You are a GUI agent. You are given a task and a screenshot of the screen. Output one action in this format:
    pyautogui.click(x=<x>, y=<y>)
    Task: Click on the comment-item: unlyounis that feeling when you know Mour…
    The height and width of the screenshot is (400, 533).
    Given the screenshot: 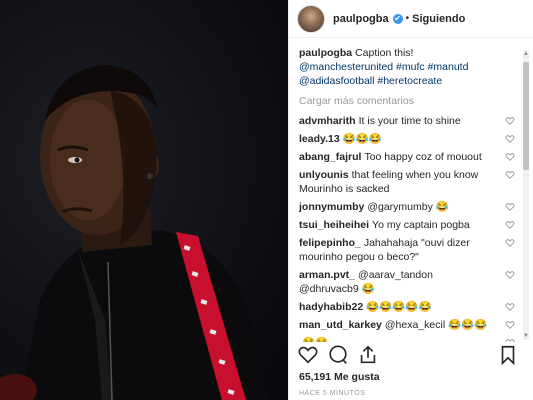 What is the action you would take?
    pyautogui.click(x=408, y=182)
    